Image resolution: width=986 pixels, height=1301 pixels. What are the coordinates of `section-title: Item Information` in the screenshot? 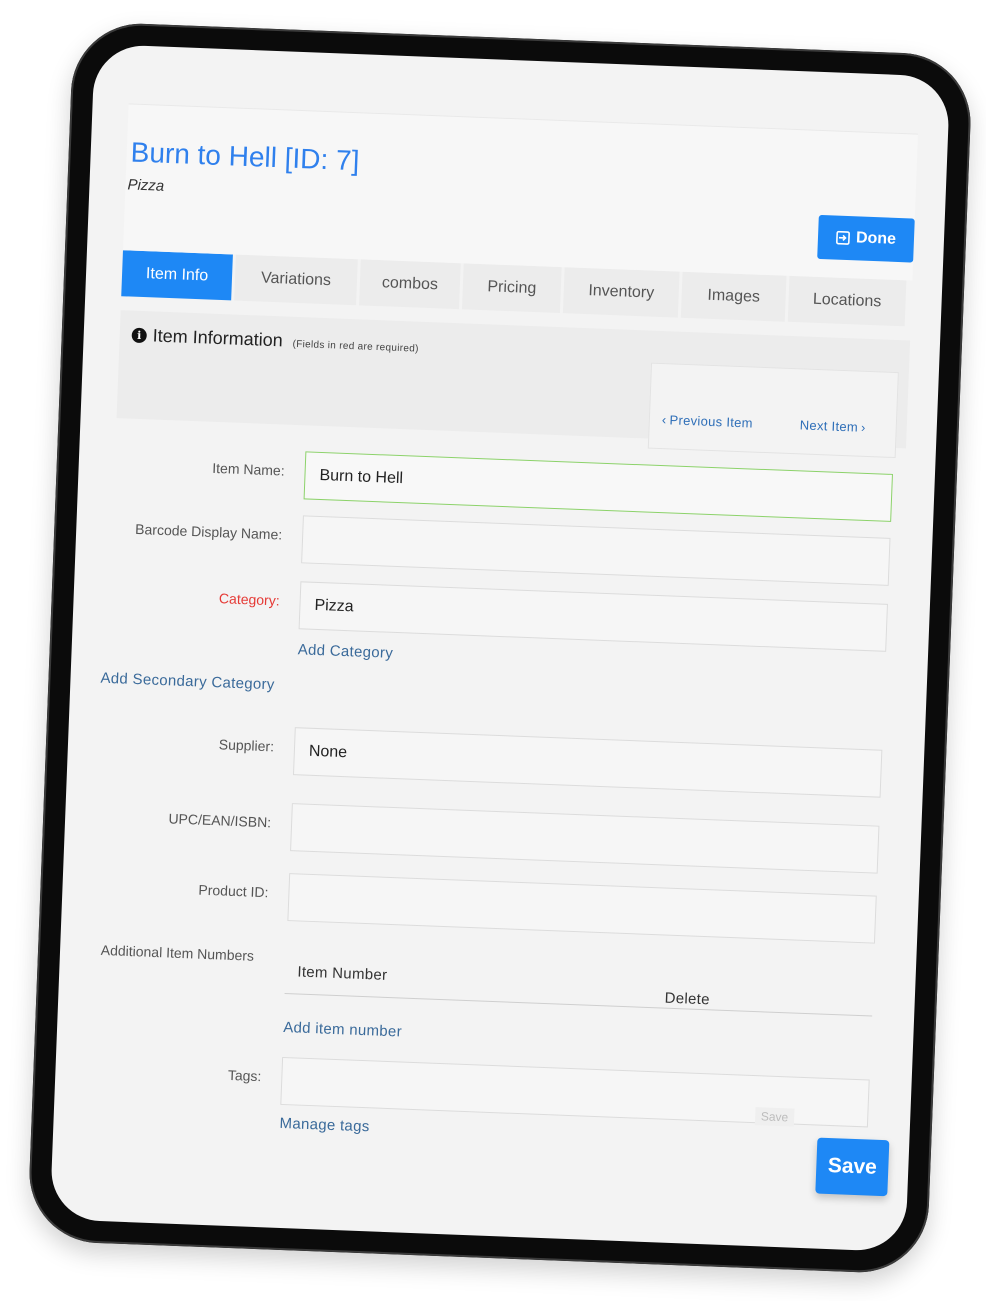 It's located at (218, 338).